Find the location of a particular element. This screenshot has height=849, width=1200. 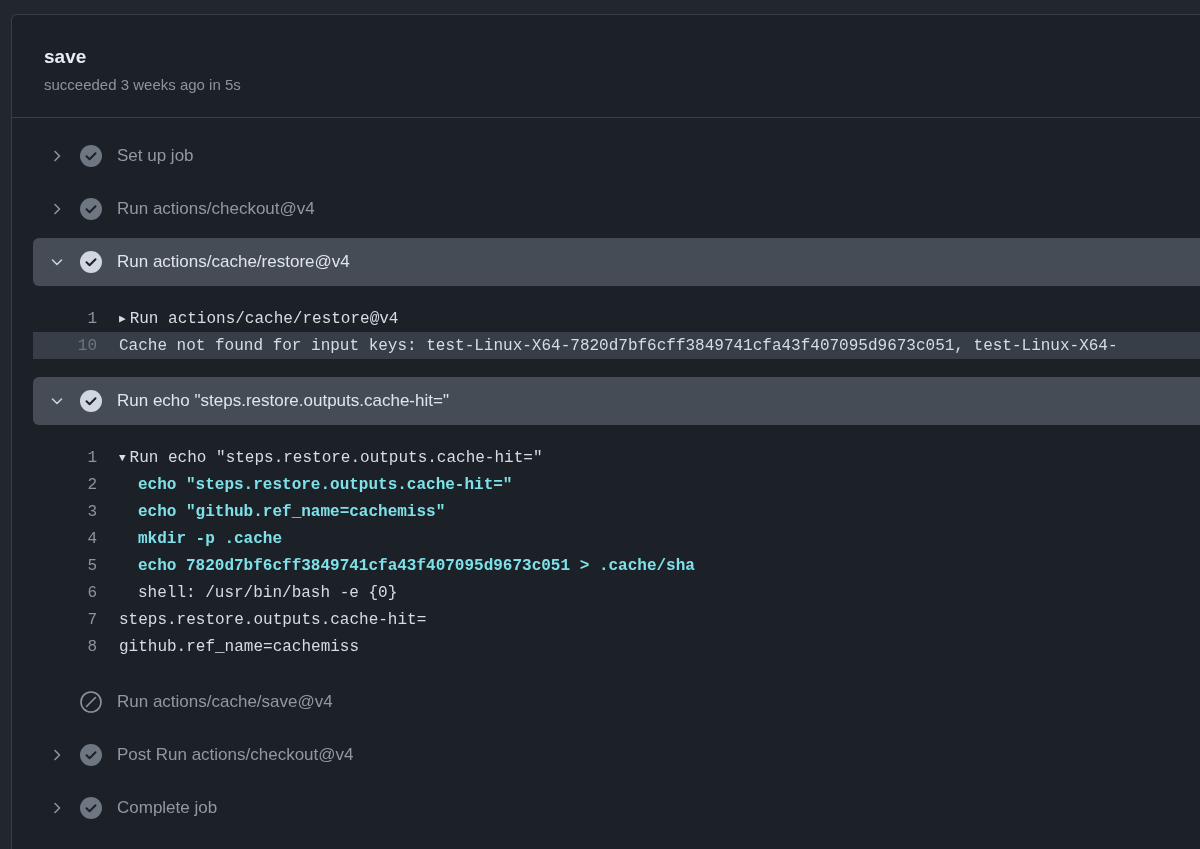

line-number: 3 is located at coordinates (91, 511).